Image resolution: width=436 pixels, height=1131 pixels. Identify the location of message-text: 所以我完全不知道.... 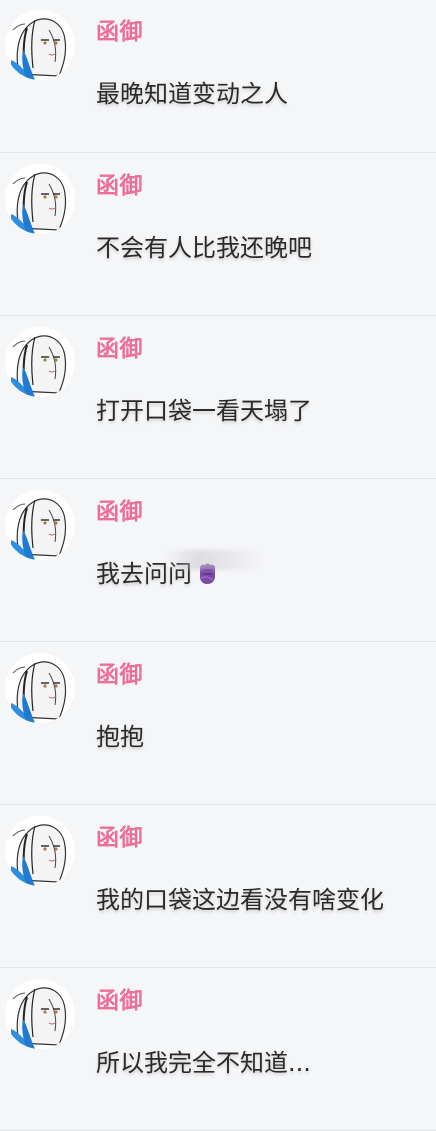
(203, 1063).